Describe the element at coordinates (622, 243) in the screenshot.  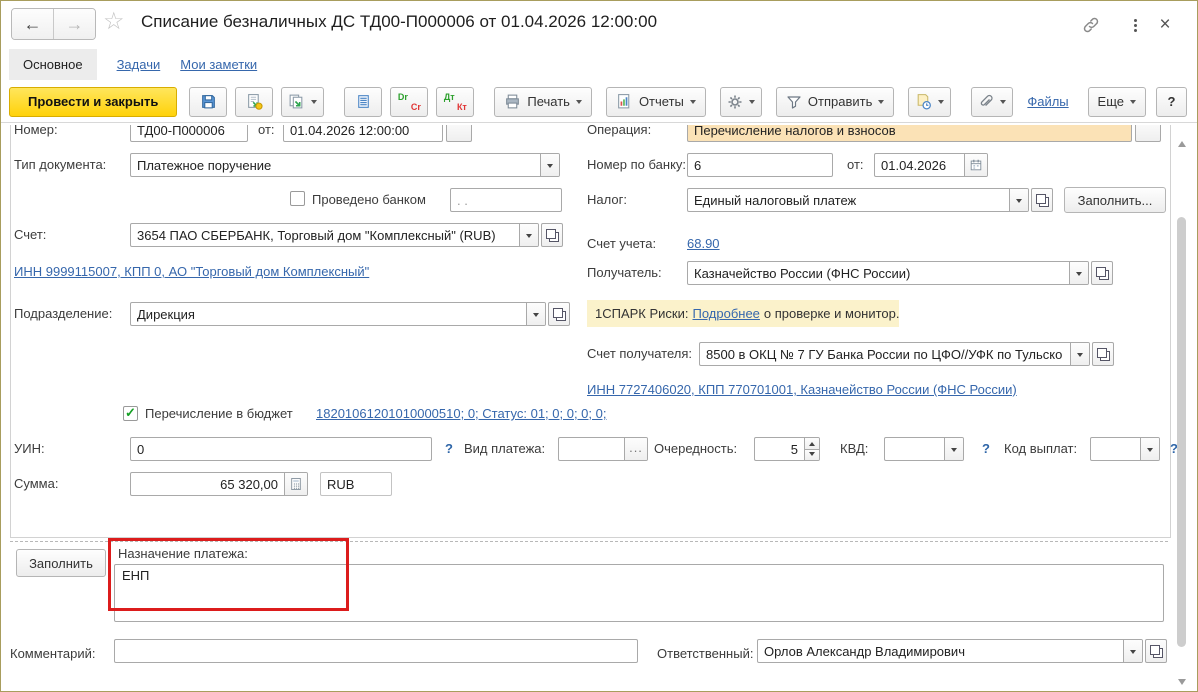
I see `accounting-account-label: Счет учета:` at that location.